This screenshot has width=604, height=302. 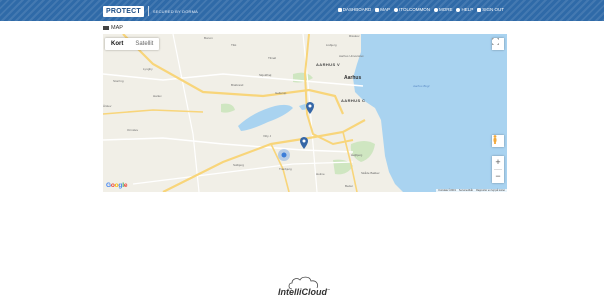 What do you see at coordinates (304, 143) in the screenshot?
I see `map-marker-south` at bounding box center [304, 143].